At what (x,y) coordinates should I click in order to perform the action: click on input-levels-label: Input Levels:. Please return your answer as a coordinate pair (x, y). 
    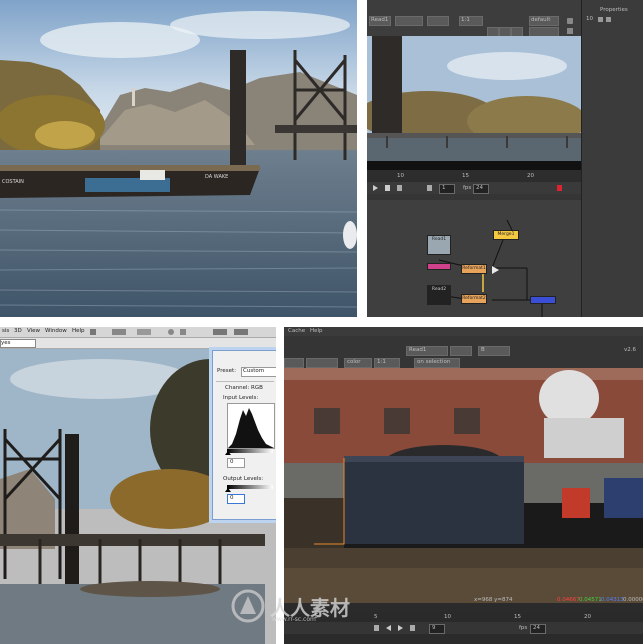
    Looking at the image, I should click on (241, 398).